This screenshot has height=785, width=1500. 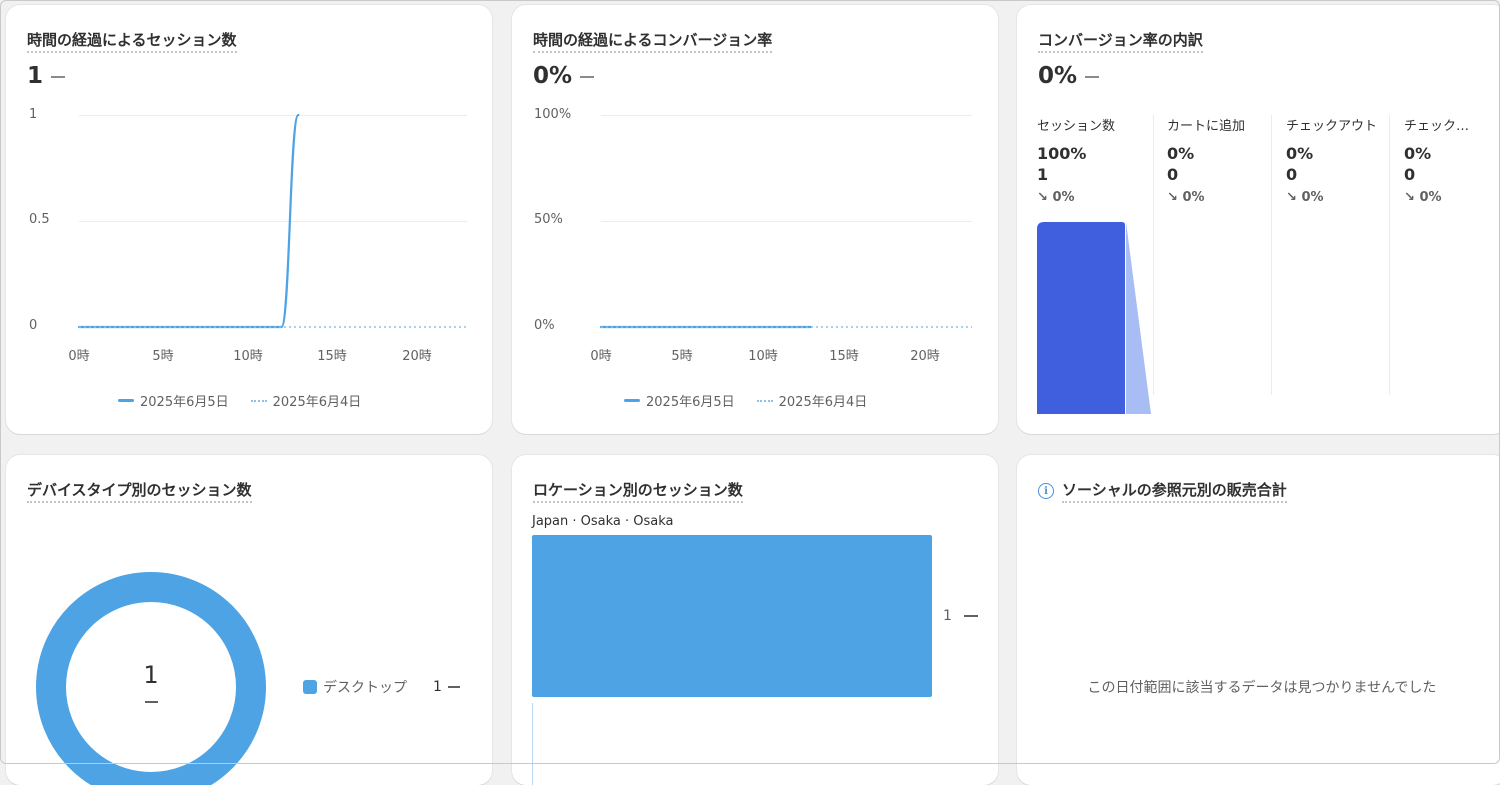 I want to click on location-bar, so click(x=732, y=616).